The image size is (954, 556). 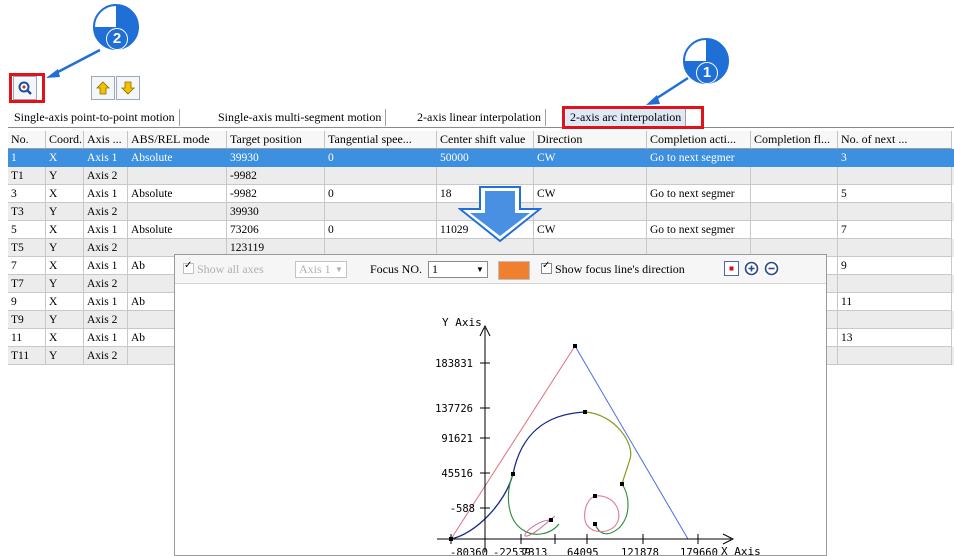 What do you see at coordinates (65, 140) in the screenshot?
I see `column-header: Coord.` at bounding box center [65, 140].